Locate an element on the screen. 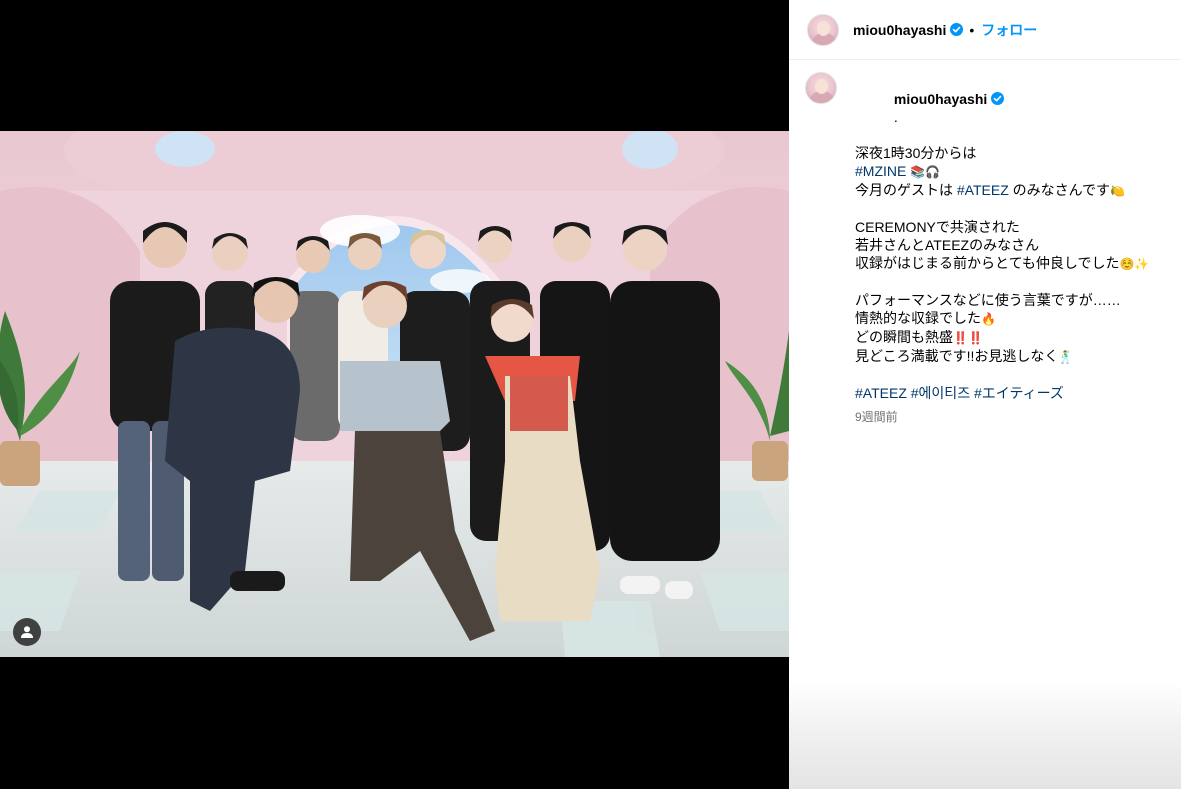  hashtag-link: #MZINE is located at coordinates (880, 171).